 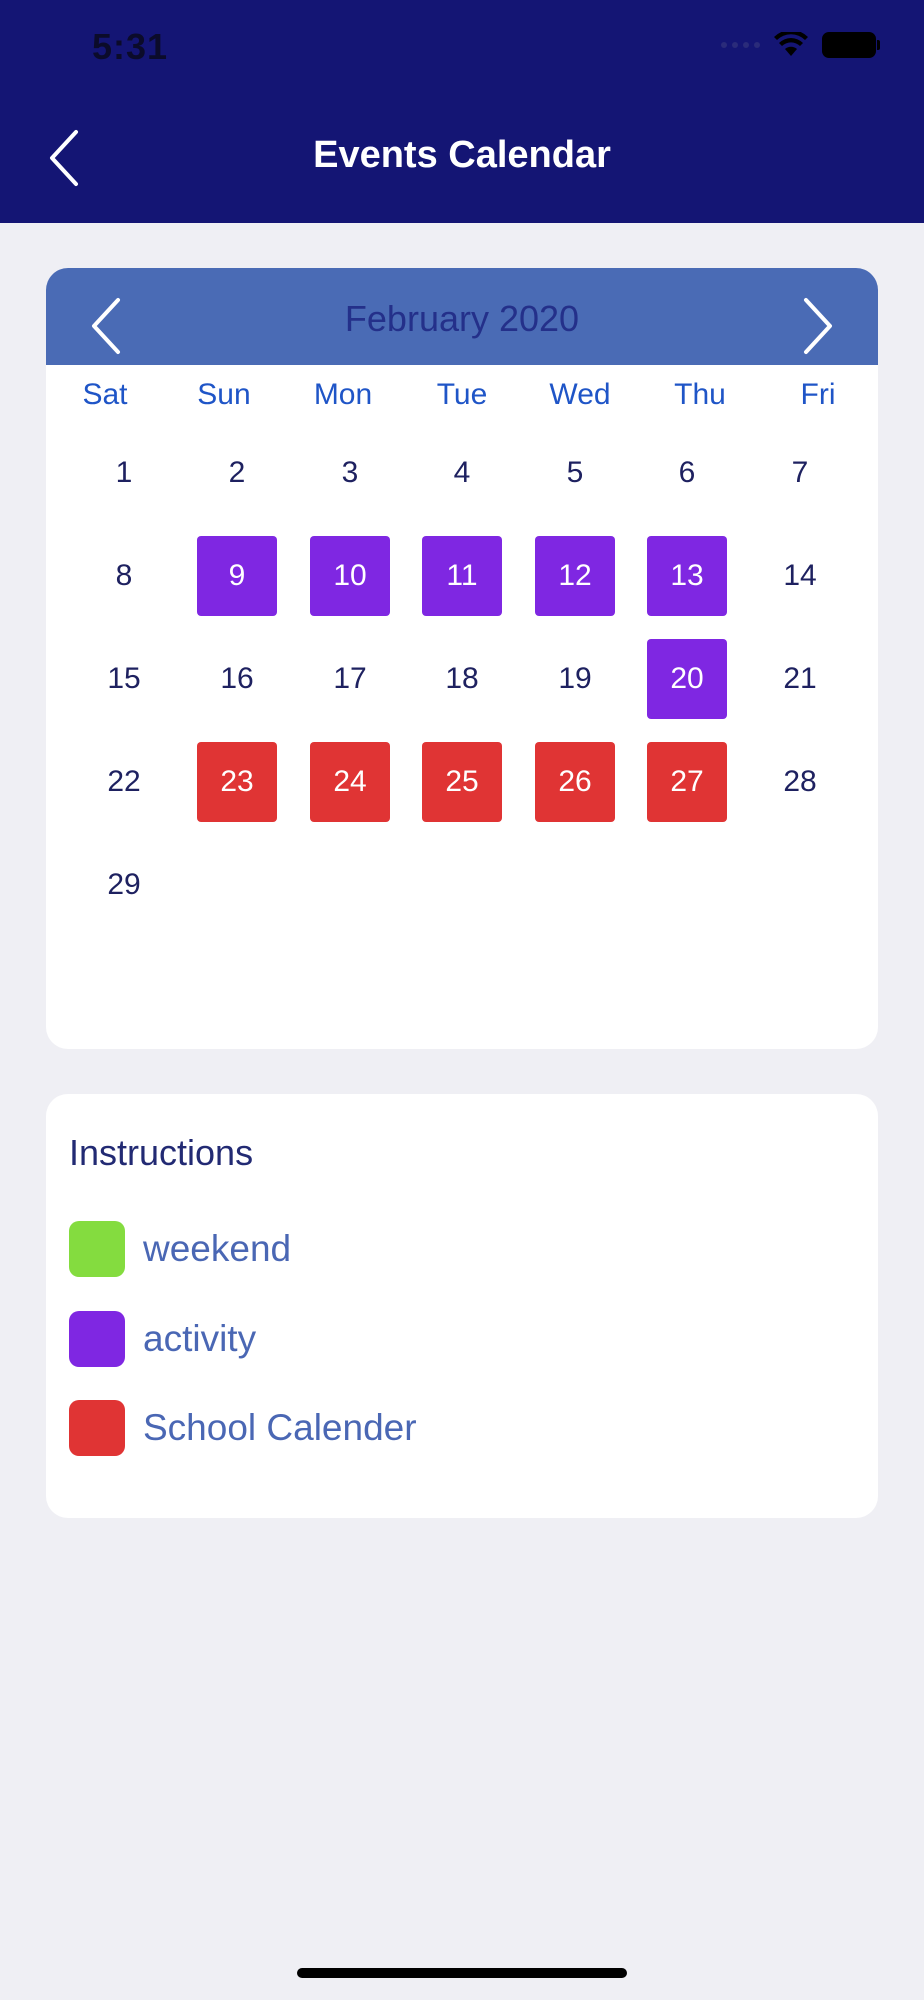 What do you see at coordinates (237, 576) in the screenshot?
I see `day-cell-activity: 9` at bounding box center [237, 576].